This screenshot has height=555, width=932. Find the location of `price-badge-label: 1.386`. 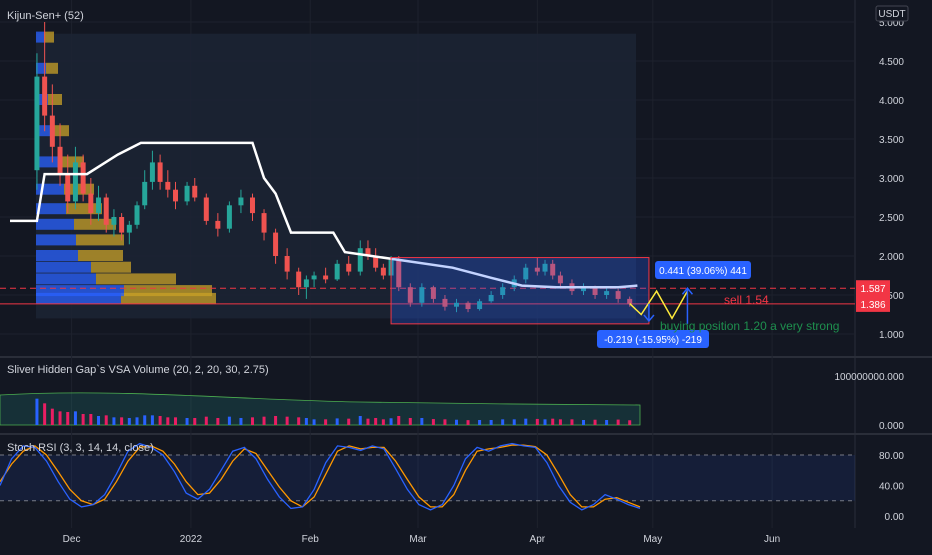

price-badge-label: 1.386 is located at coordinates (872, 305).